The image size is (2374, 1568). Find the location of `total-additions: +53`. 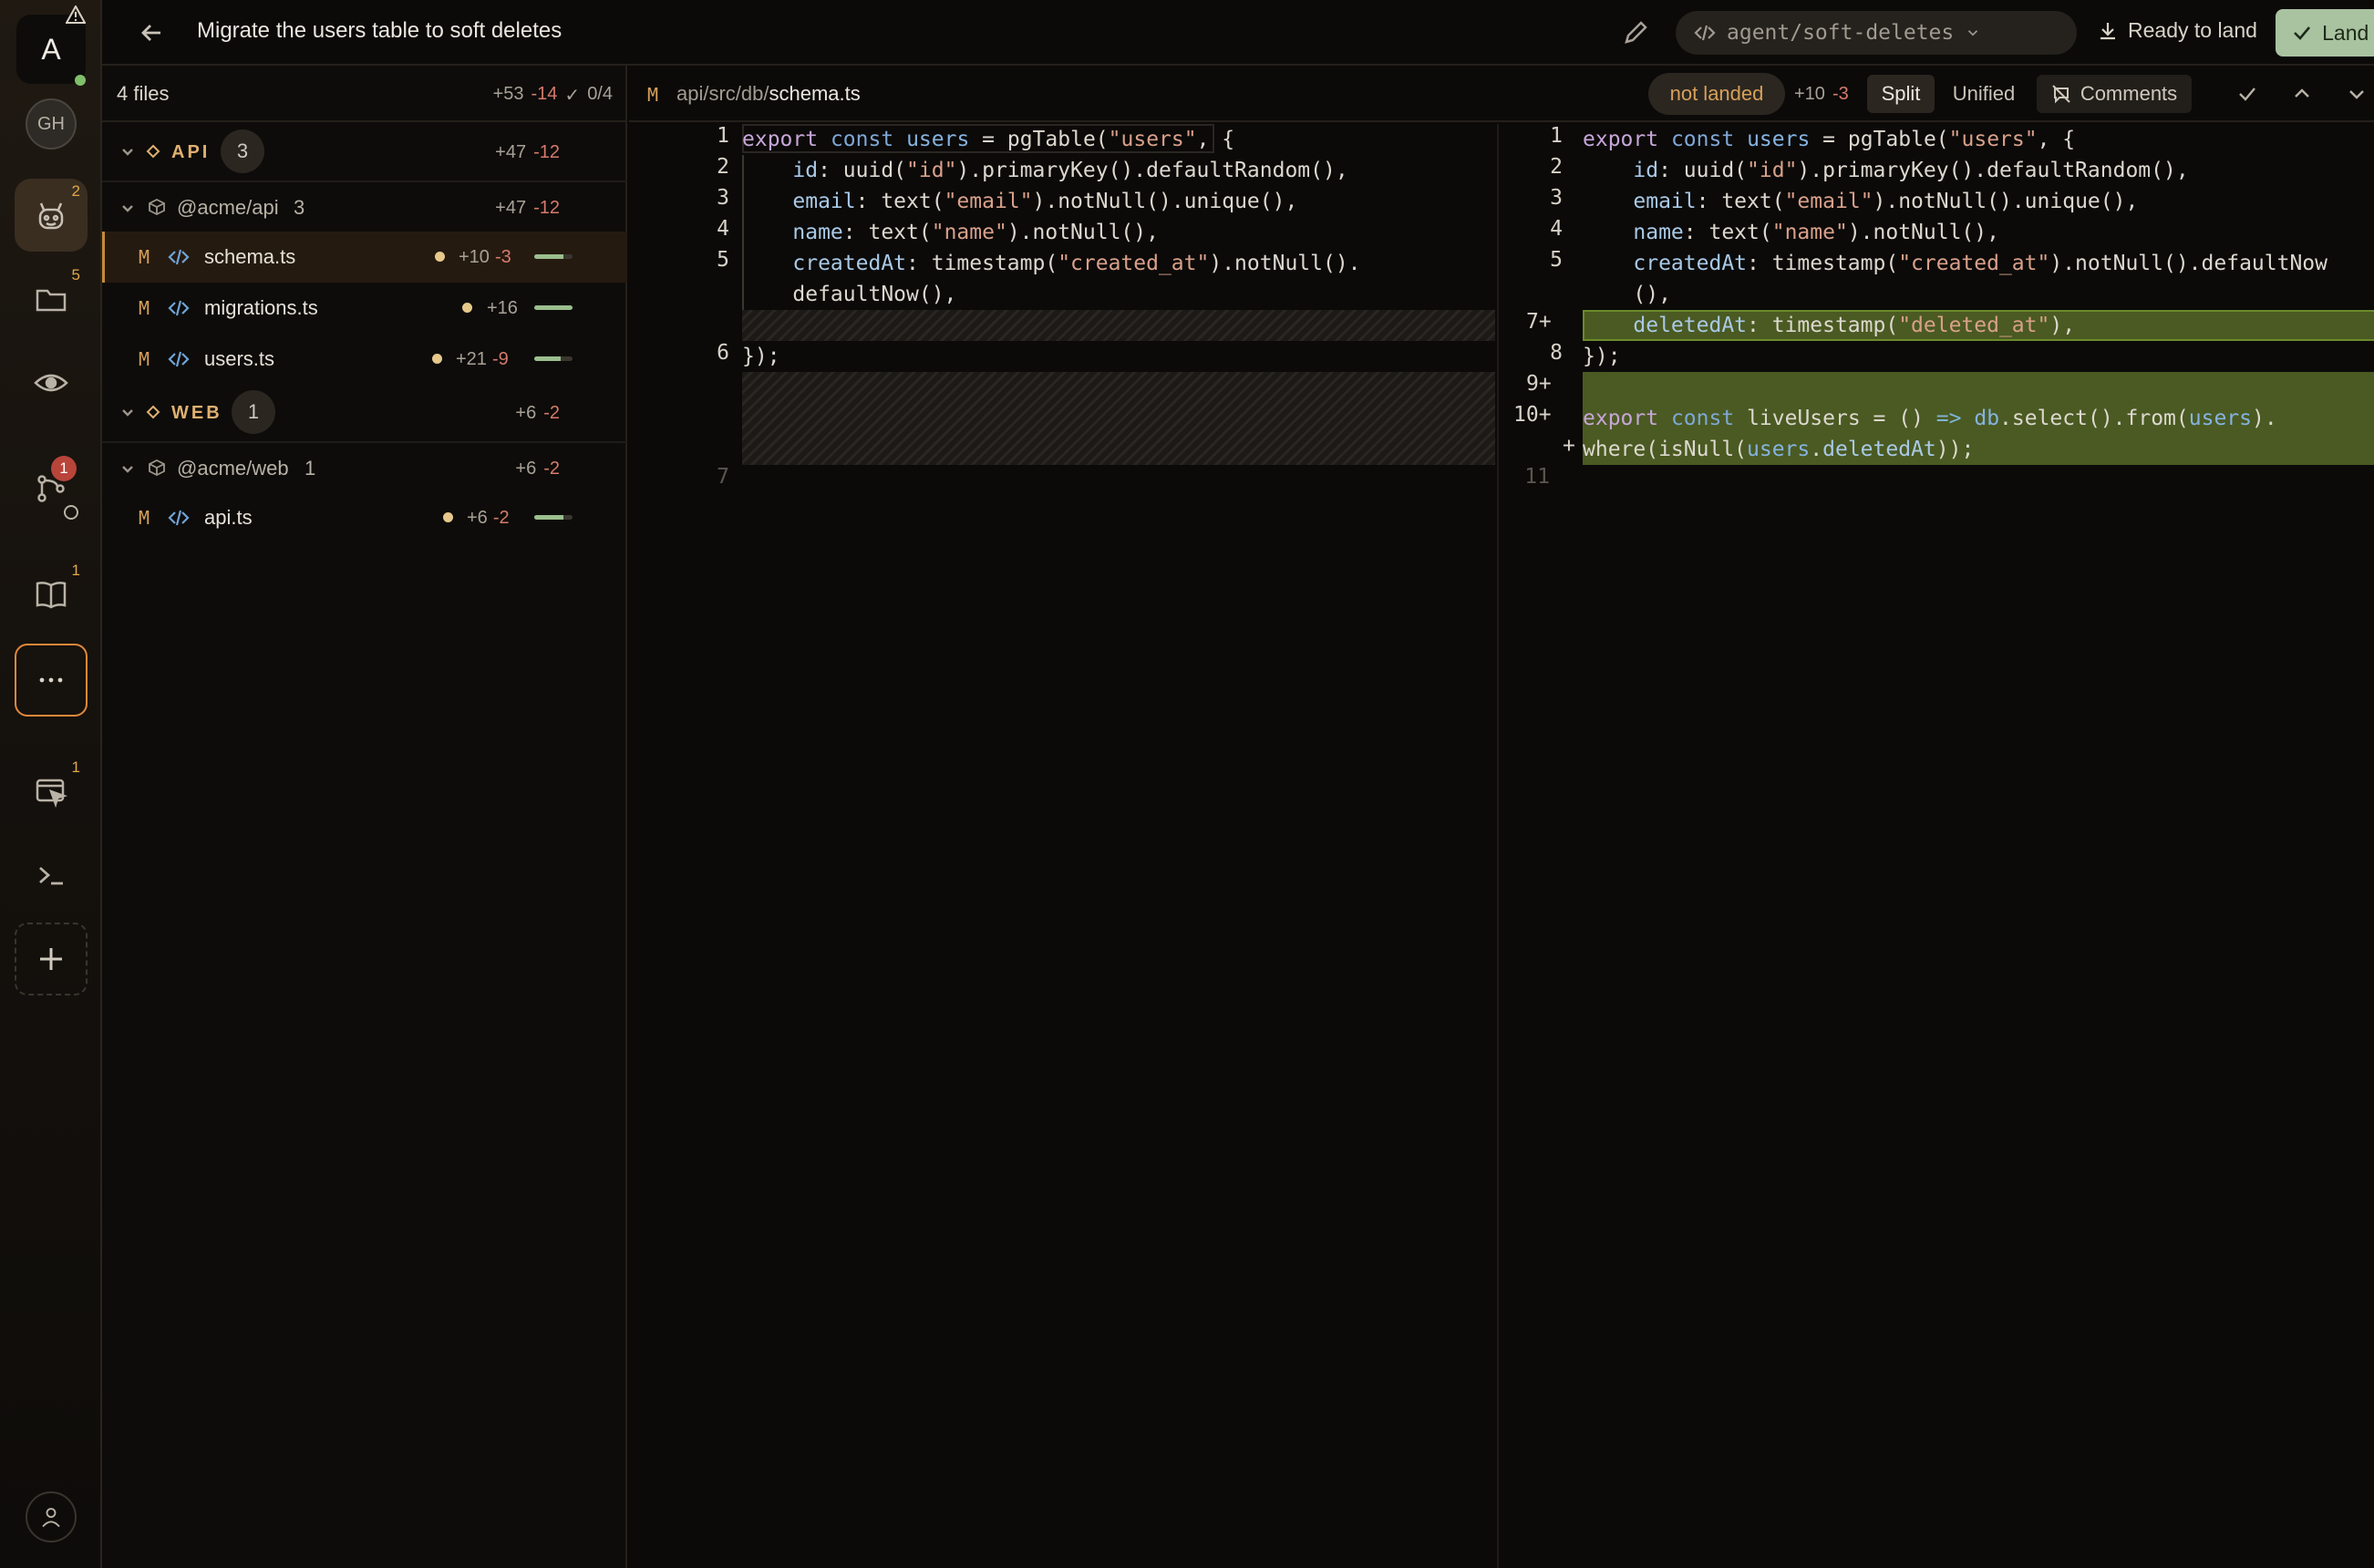

total-additions: +53 is located at coordinates (508, 94).